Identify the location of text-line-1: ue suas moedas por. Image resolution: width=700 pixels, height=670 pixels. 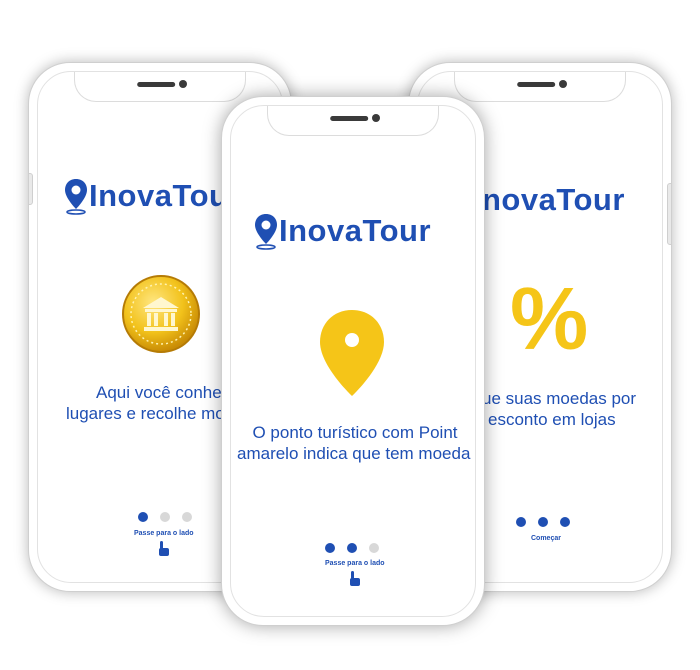
(559, 398).